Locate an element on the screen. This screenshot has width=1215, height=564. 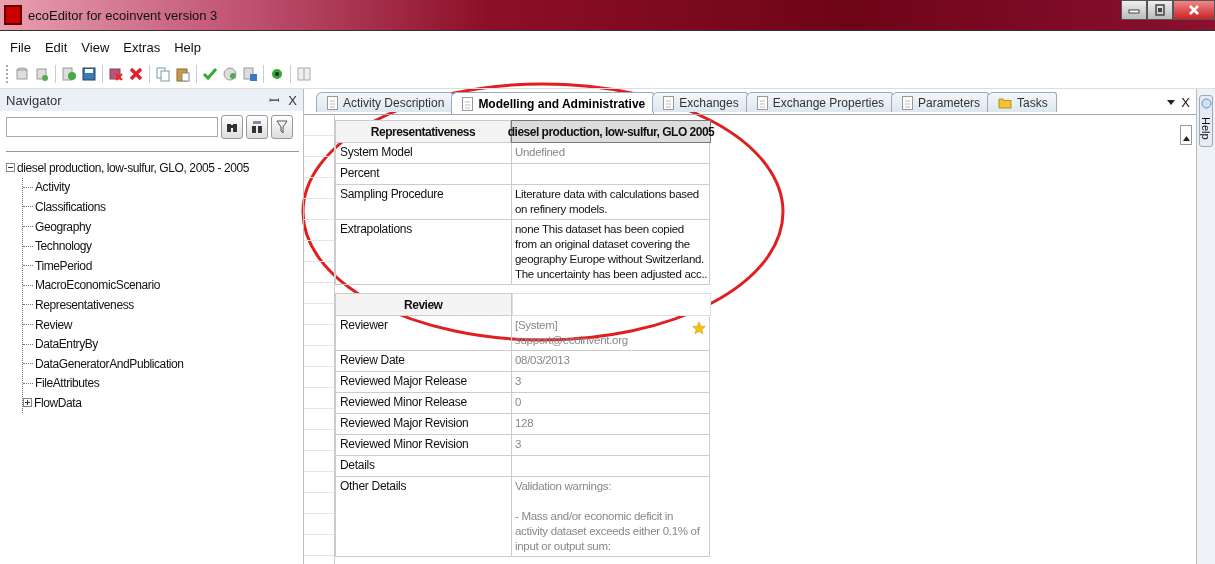
menu-item: File is located at coordinates (20, 48).